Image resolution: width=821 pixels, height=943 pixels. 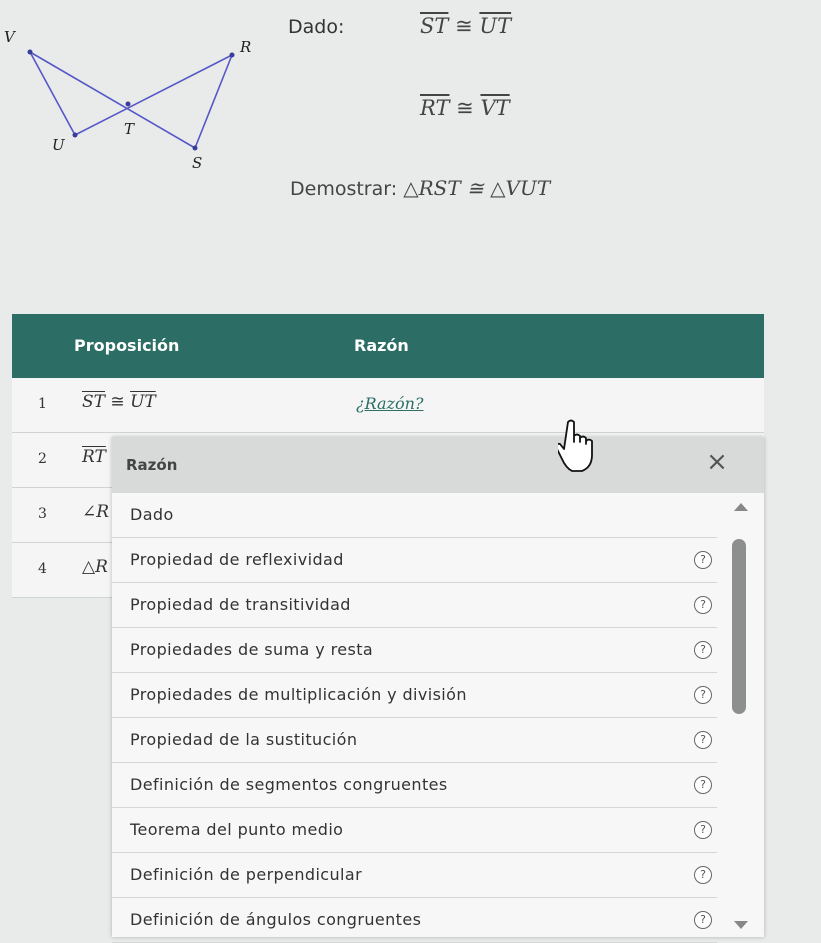 I want to click on option-label: Definición de perpendicular, so click(x=246, y=874).